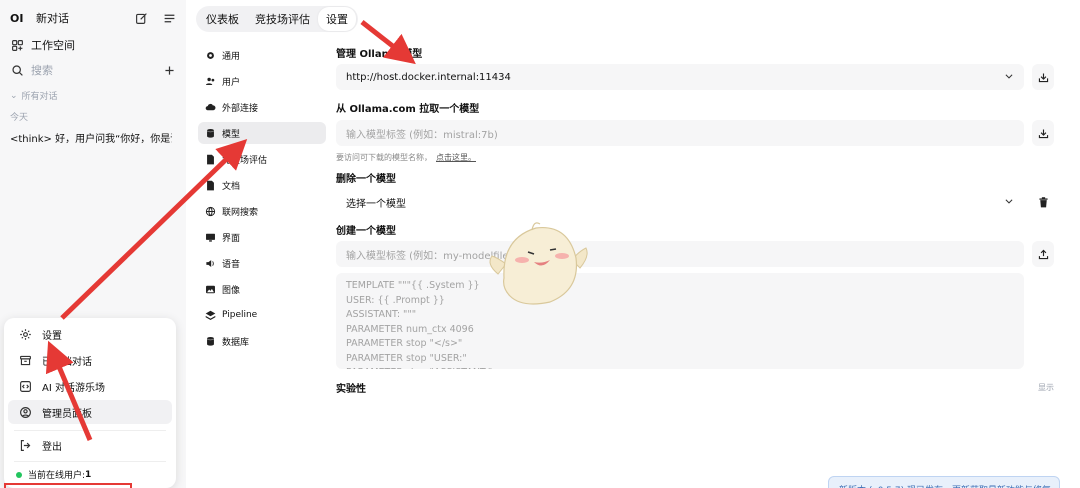 The width and height of the screenshot is (1080, 488). Describe the element at coordinates (1043, 77) in the screenshot. I see `update-models-button` at that location.